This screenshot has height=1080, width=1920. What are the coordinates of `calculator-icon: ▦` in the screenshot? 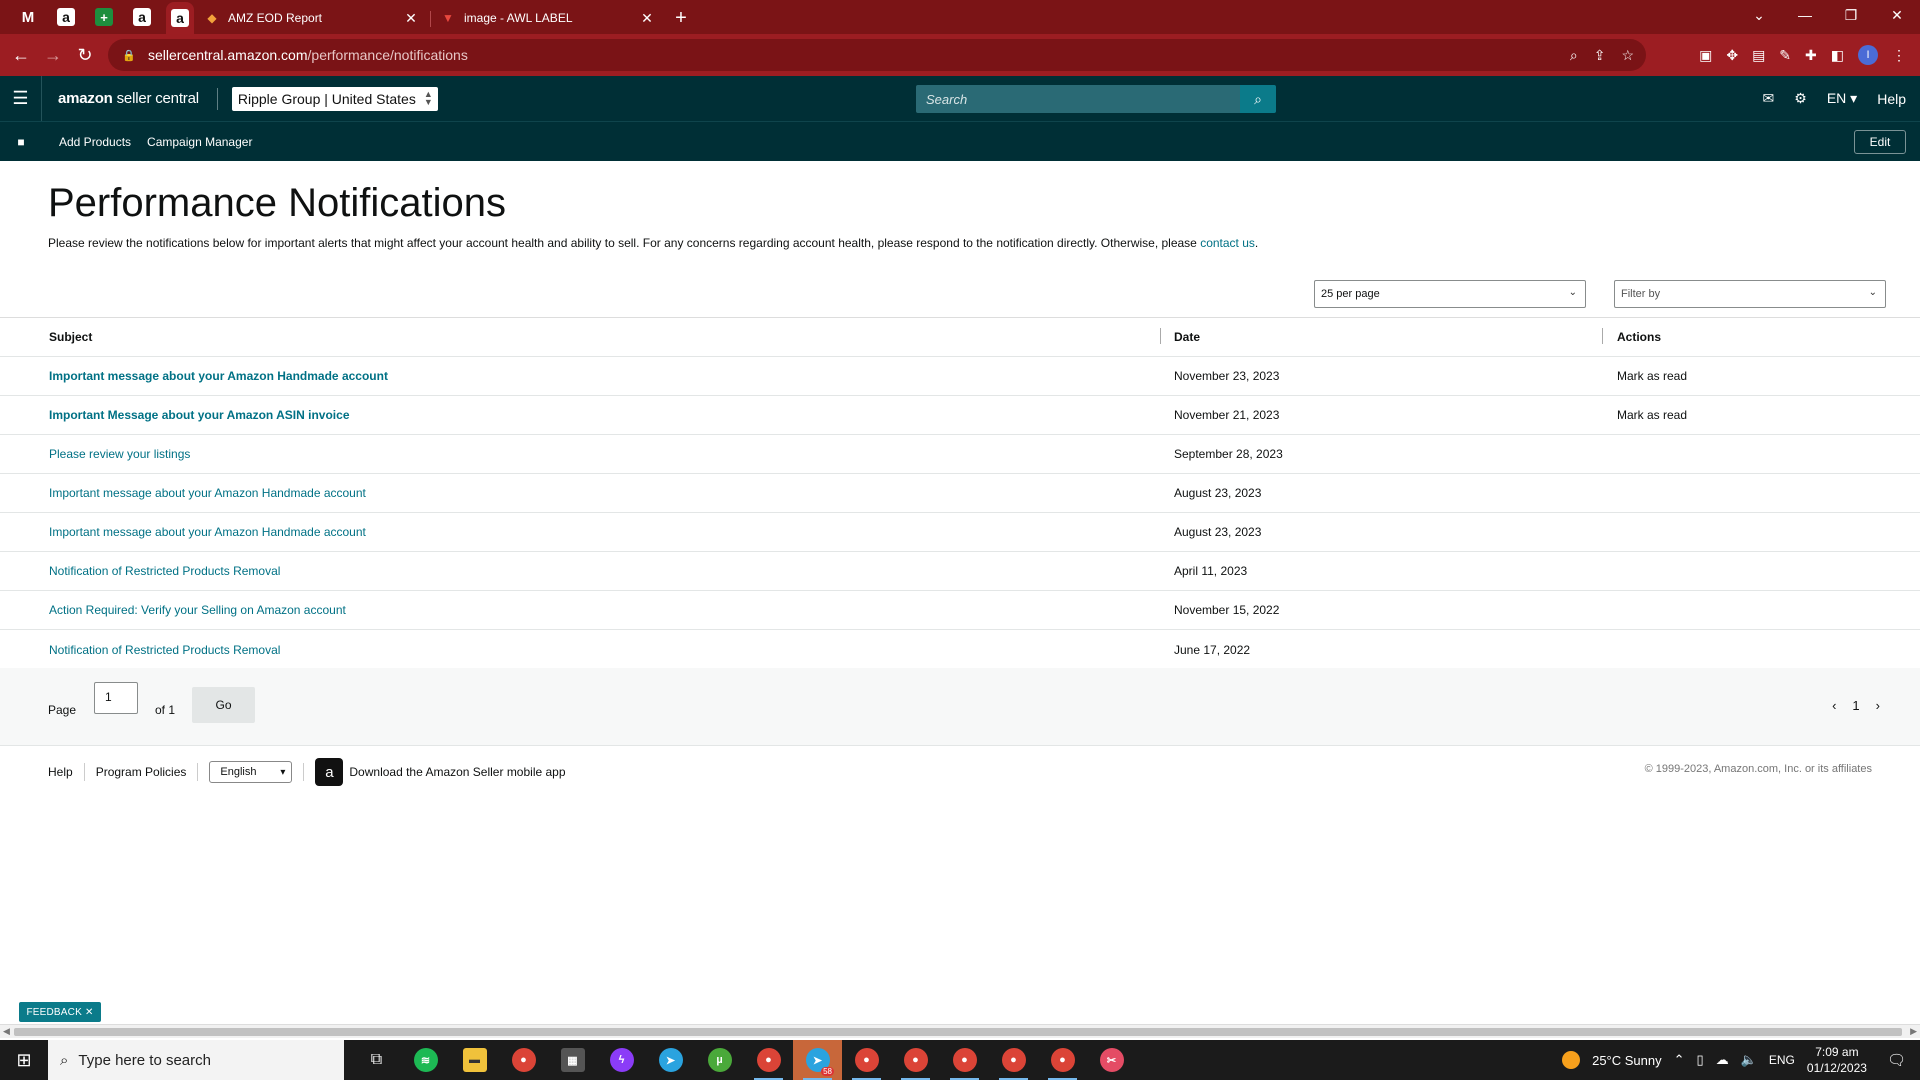 It's located at (572, 1060).